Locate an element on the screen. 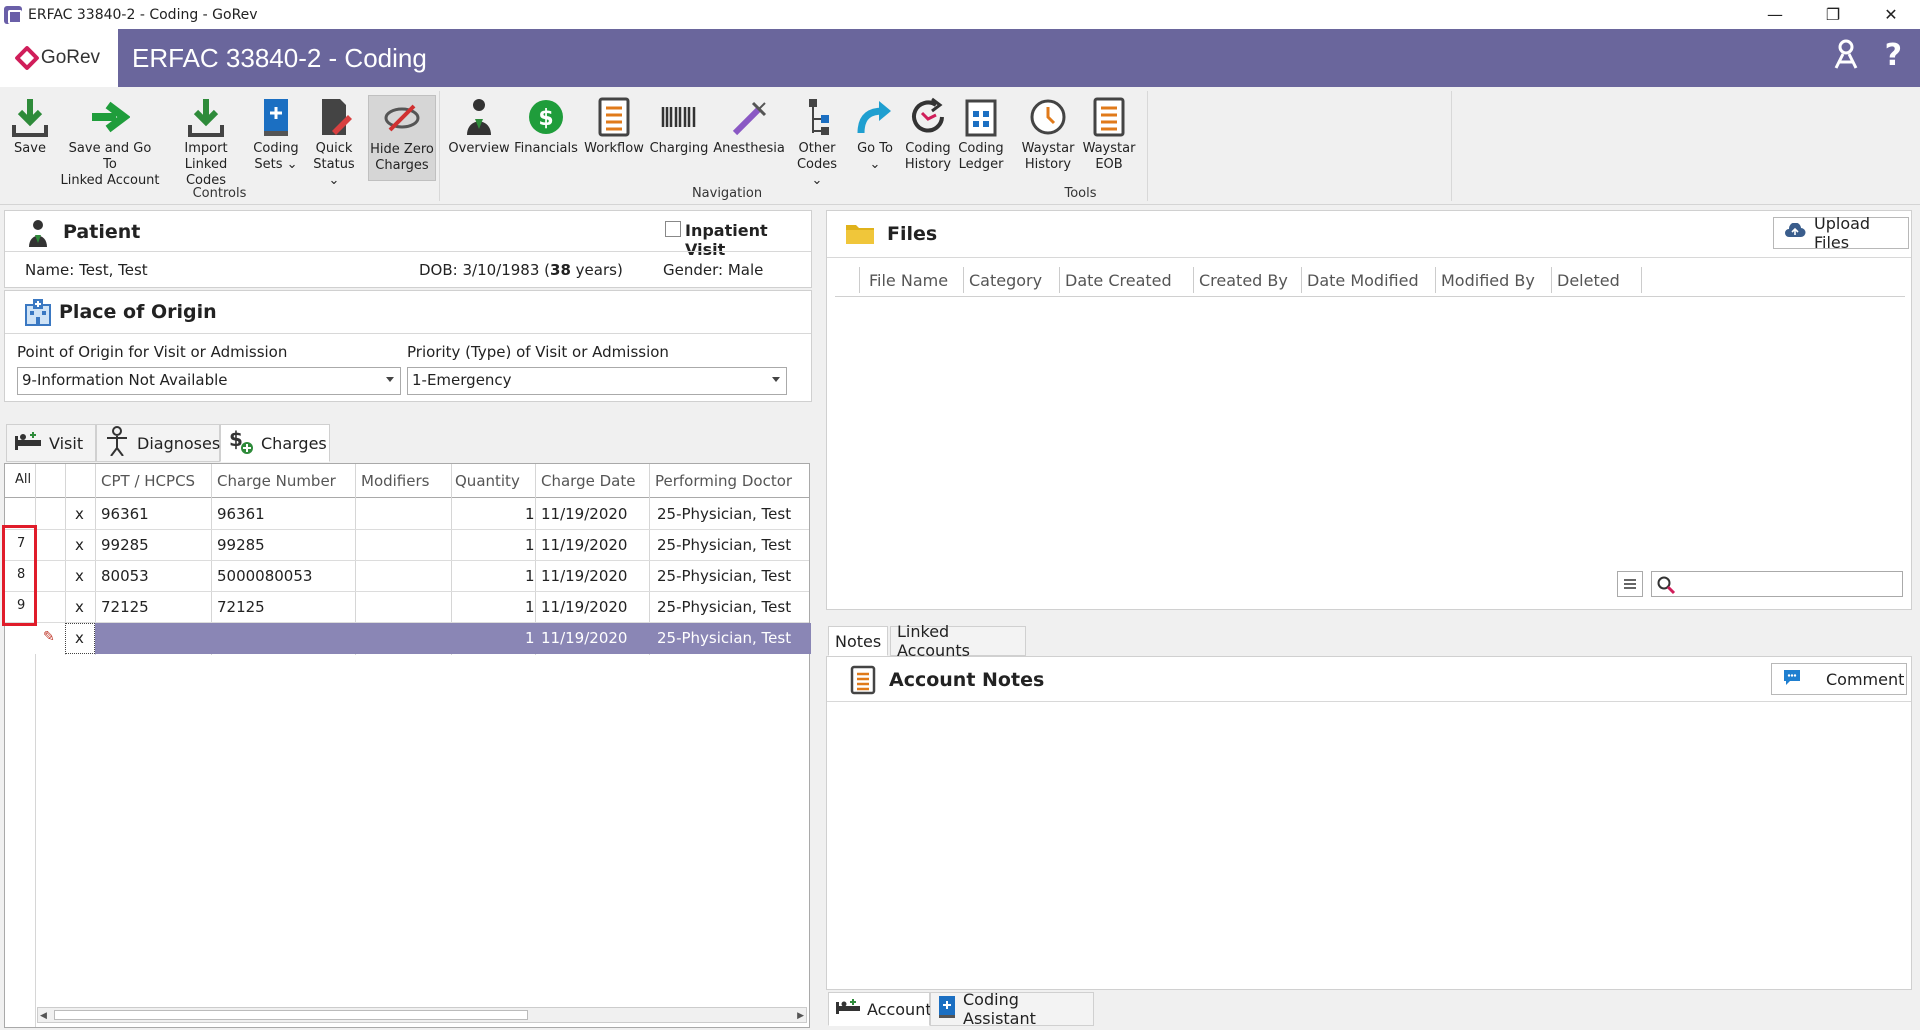 This screenshot has width=1920, height=1030. tab-linked-accounts: Linked Accounts is located at coordinates (958, 641).